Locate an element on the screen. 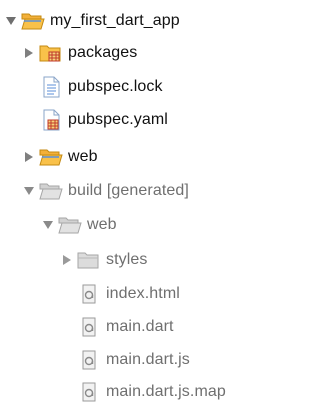 The image size is (331, 409). tree-item-label: build [generated] is located at coordinates (128, 190).